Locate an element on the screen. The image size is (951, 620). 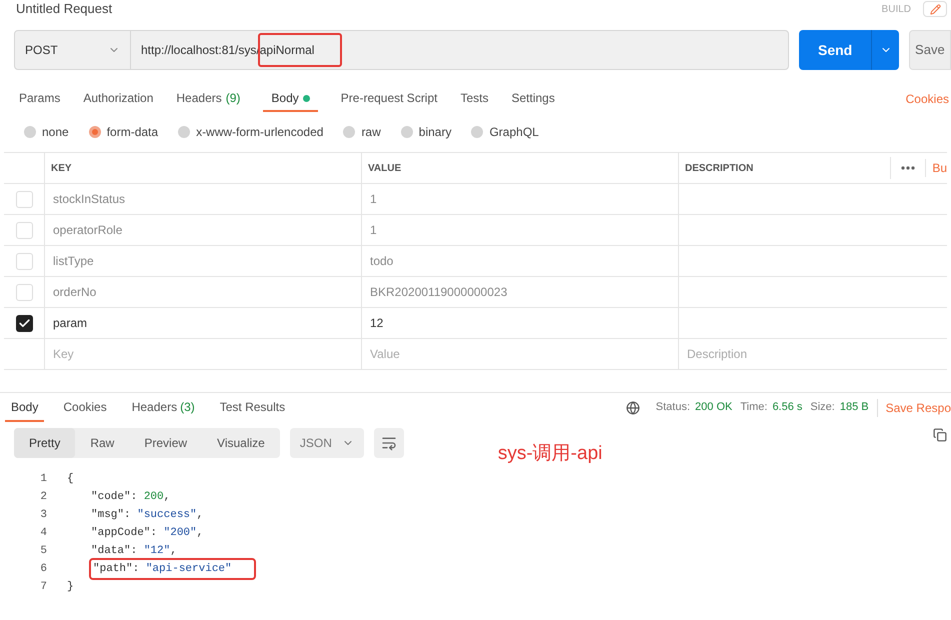
line-number: 1 is located at coordinates (43, 479).